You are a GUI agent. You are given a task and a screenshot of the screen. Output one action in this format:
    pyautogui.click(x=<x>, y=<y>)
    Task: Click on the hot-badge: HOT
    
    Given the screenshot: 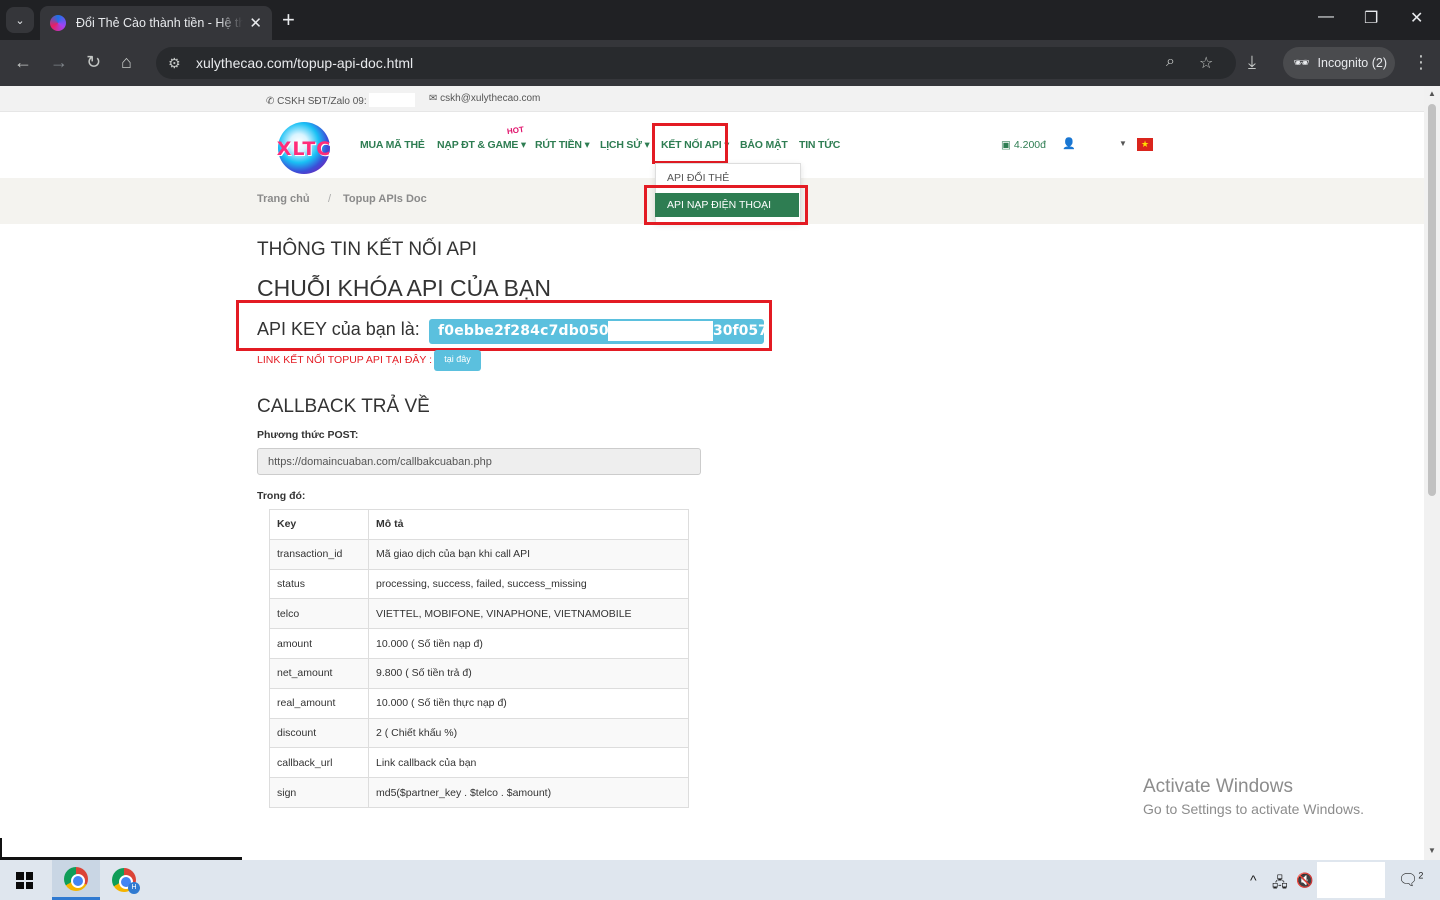 What is the action you would take?
    pyautogui.click(x=515, y=130)
    